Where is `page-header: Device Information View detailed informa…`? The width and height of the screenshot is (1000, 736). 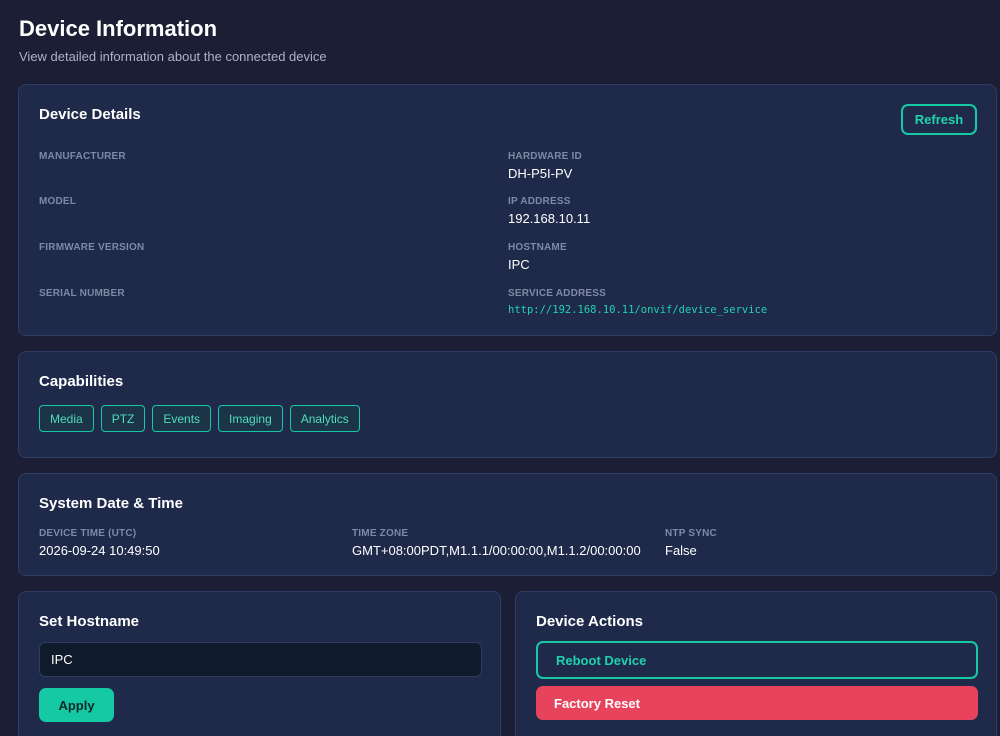 page-header: Device Information View detailed informa… is located at coordinates (173, 39).